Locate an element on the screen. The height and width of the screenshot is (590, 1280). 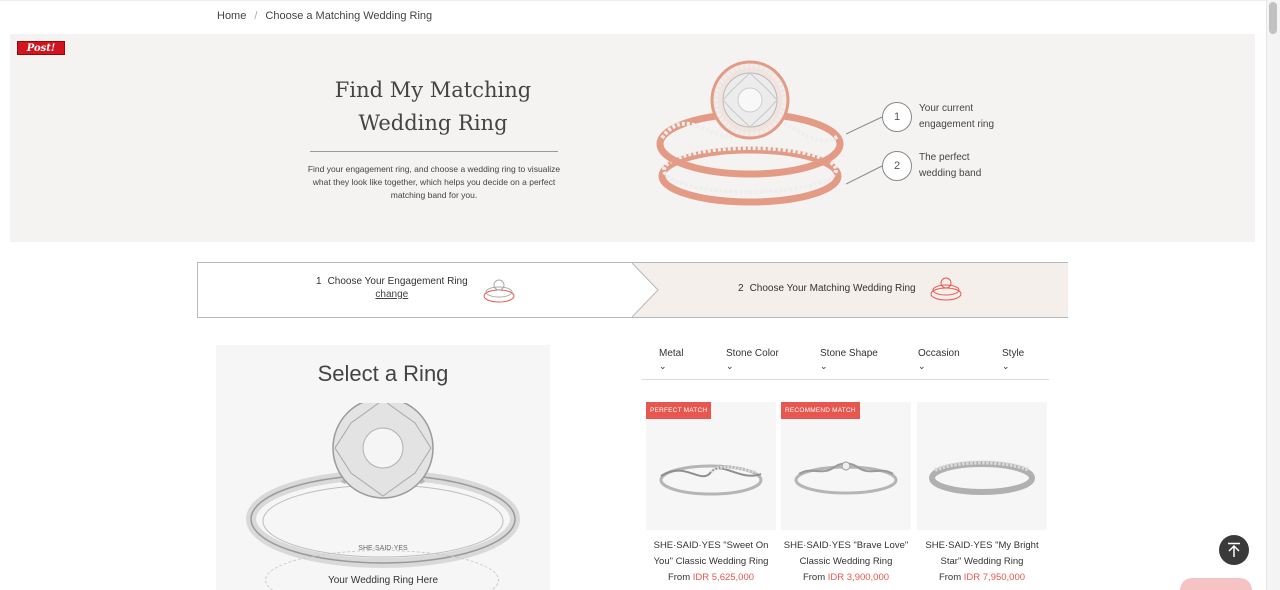
product-name-line1: SHE·SAID·YES "Sweet On is located at coordinates (711, 545).